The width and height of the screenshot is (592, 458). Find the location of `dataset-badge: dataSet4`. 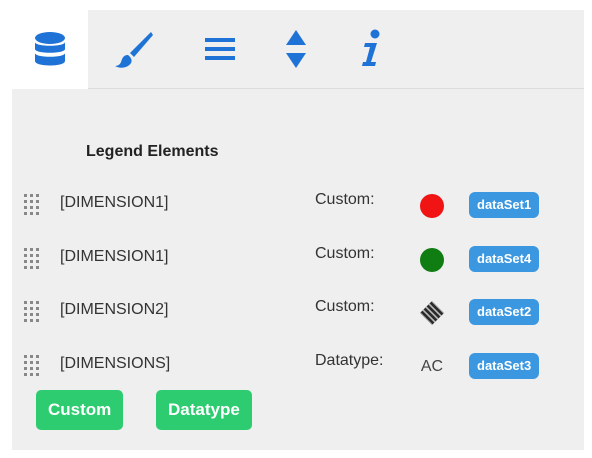

dataset-badge: dataSet4 is located at coordinates (504, 259).